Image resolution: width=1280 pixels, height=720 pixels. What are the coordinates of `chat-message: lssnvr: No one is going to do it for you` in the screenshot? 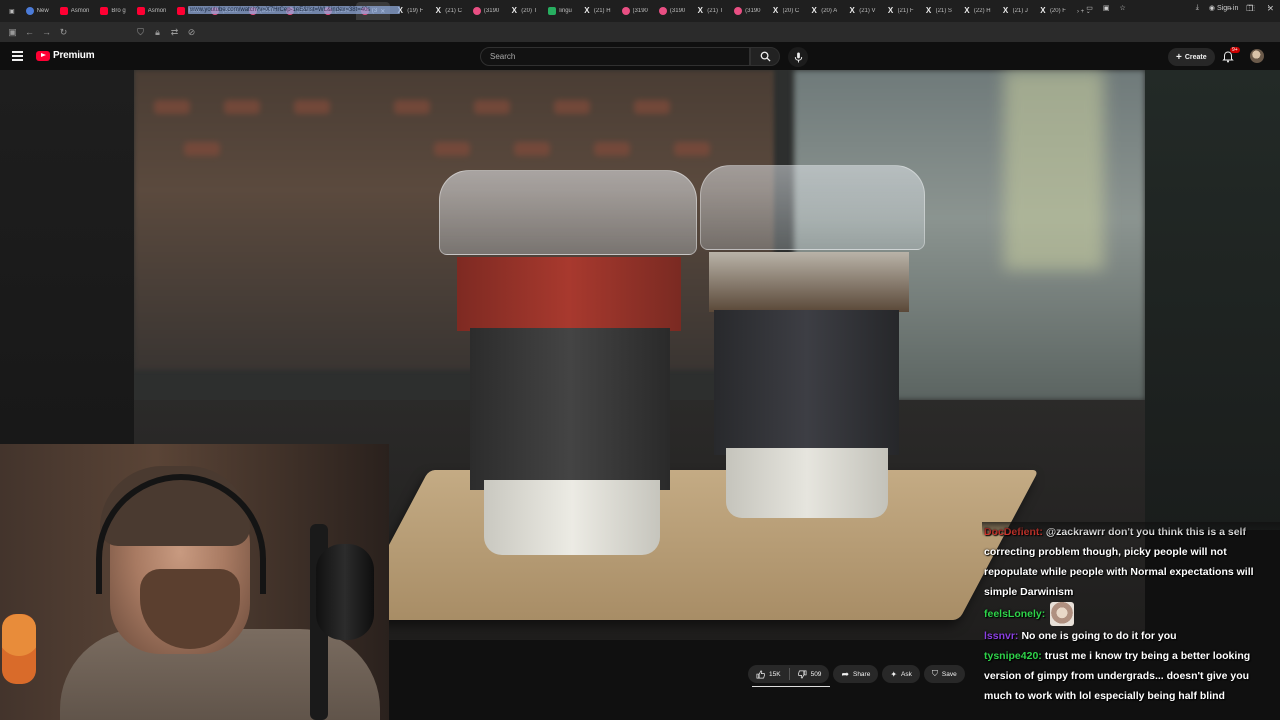 It's located at (1130, 636).